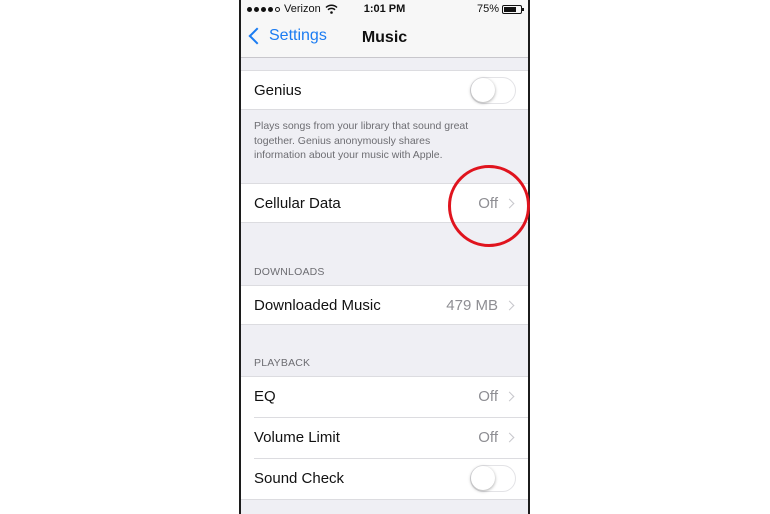 Image resolution: width=770 pixels, height=514 pixels. Describe the element at coordinates (384, 305) in the screenshot. I see `downloaded-music-row: Downloaded Music 479 MB` at that location.